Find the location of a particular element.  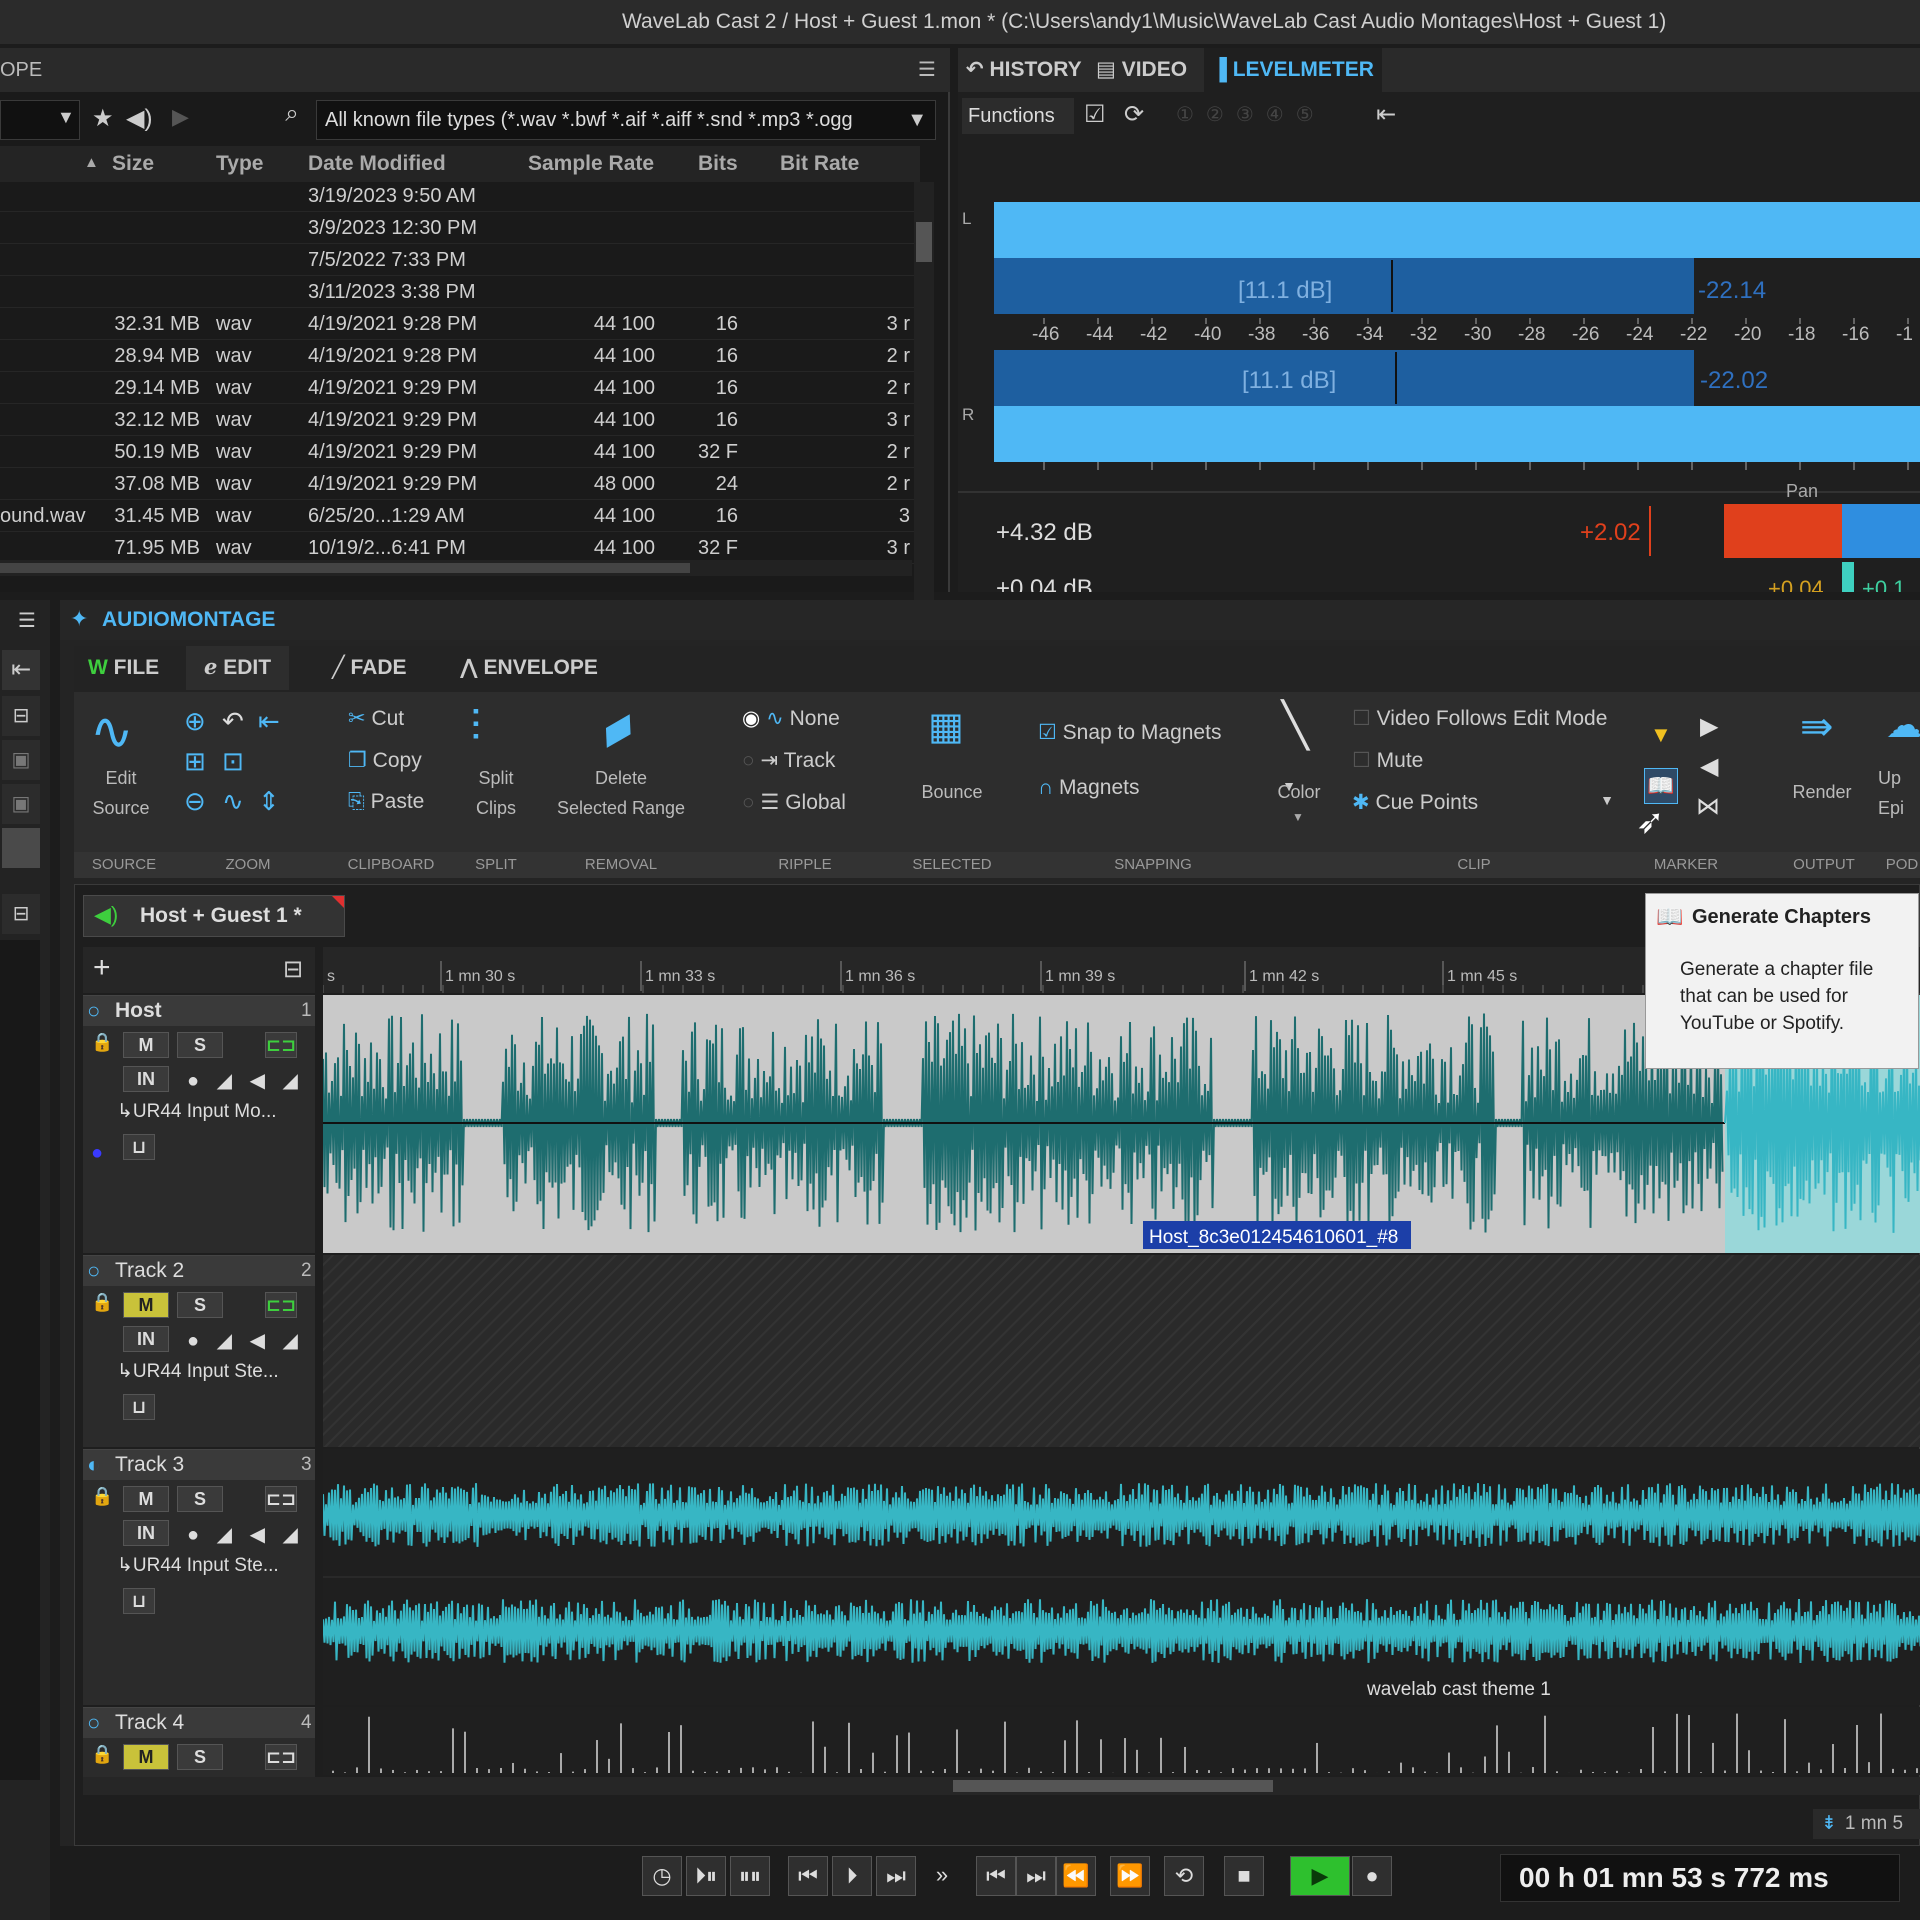

tab-envelope: ⋀ ENVELOPE is located at coordinates (529, 668).